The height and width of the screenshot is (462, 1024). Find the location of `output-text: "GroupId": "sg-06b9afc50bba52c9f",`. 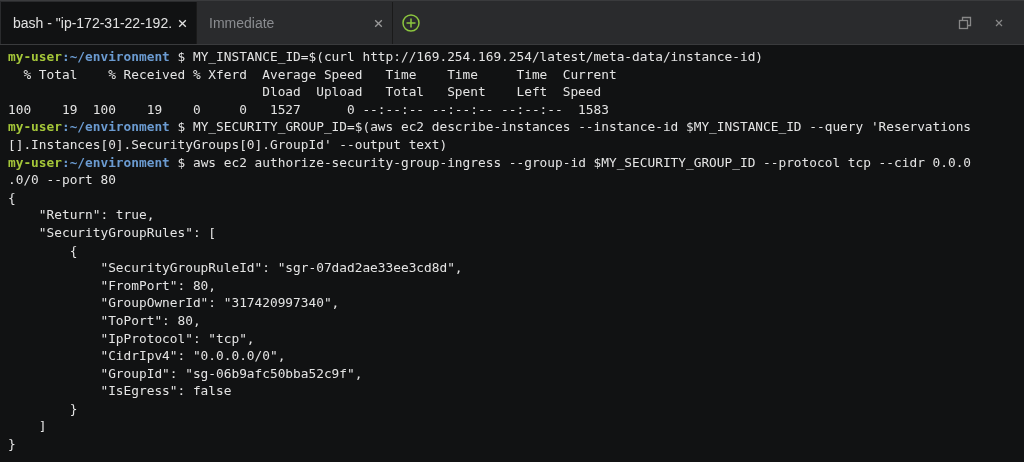

output-text: "GroupId": "sg-06b9afc50bba52c9f", is located at coordinates (231, 373).